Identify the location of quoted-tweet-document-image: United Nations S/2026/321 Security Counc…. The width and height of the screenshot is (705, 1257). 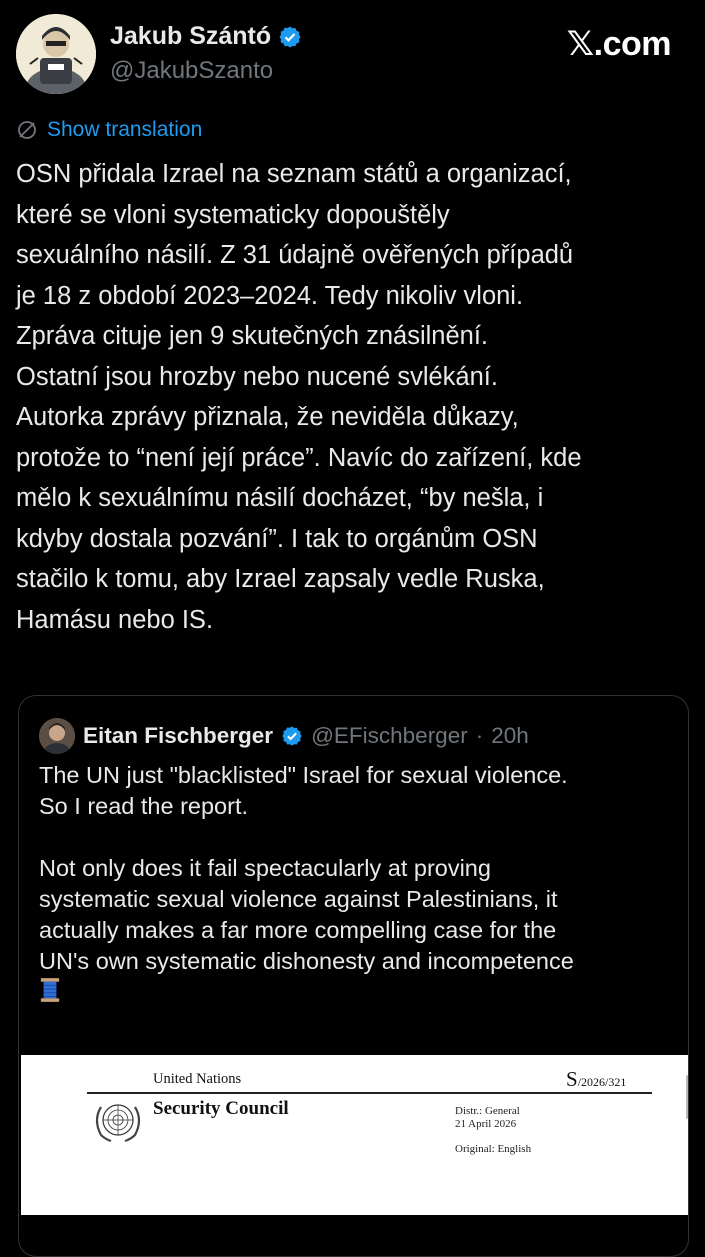
(354, 1135).